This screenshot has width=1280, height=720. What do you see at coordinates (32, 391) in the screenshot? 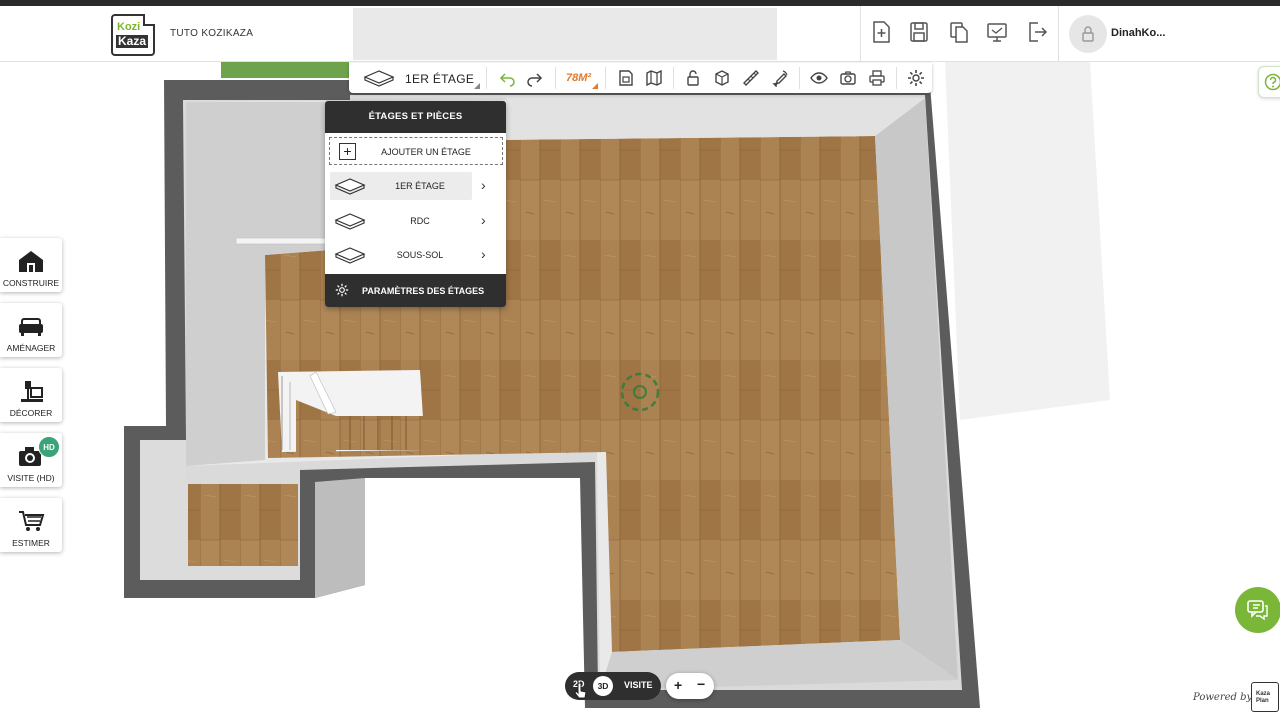
I see `lamp-icon` at bounding box center [32, 391].